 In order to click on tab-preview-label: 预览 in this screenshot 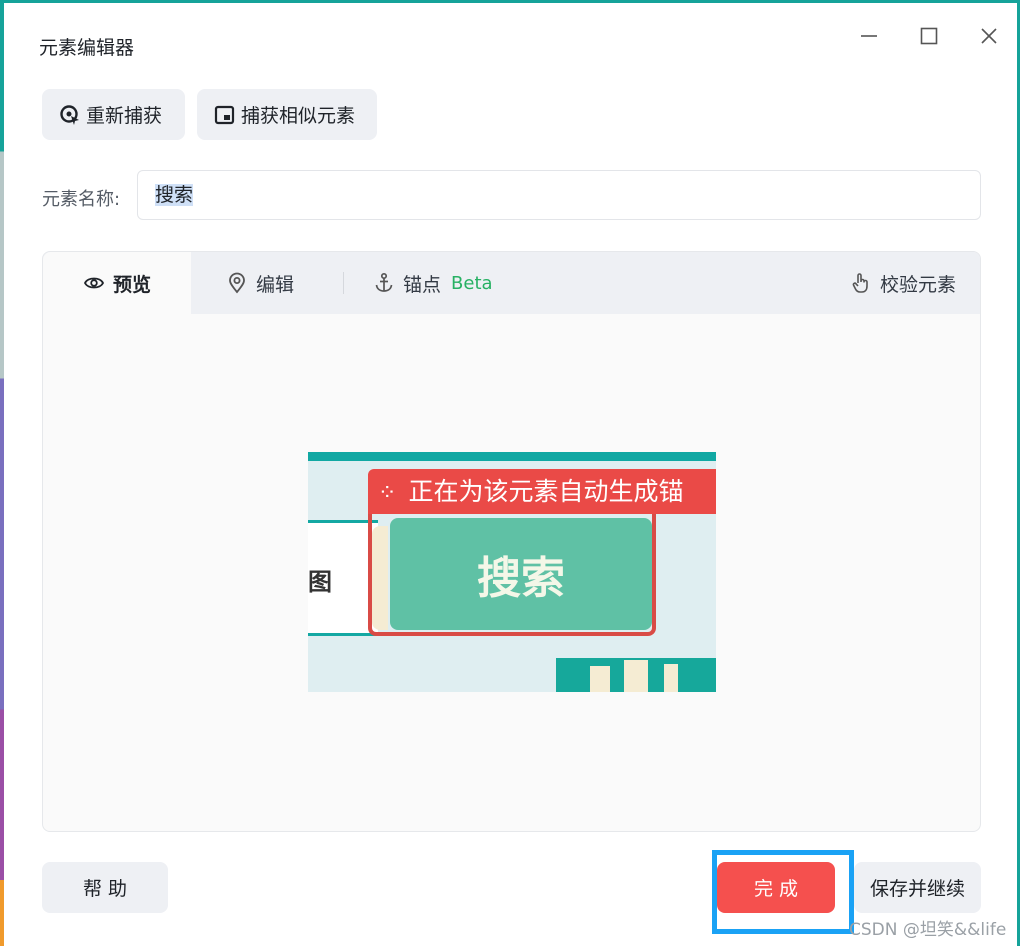, I will do `click(131, 284)`.